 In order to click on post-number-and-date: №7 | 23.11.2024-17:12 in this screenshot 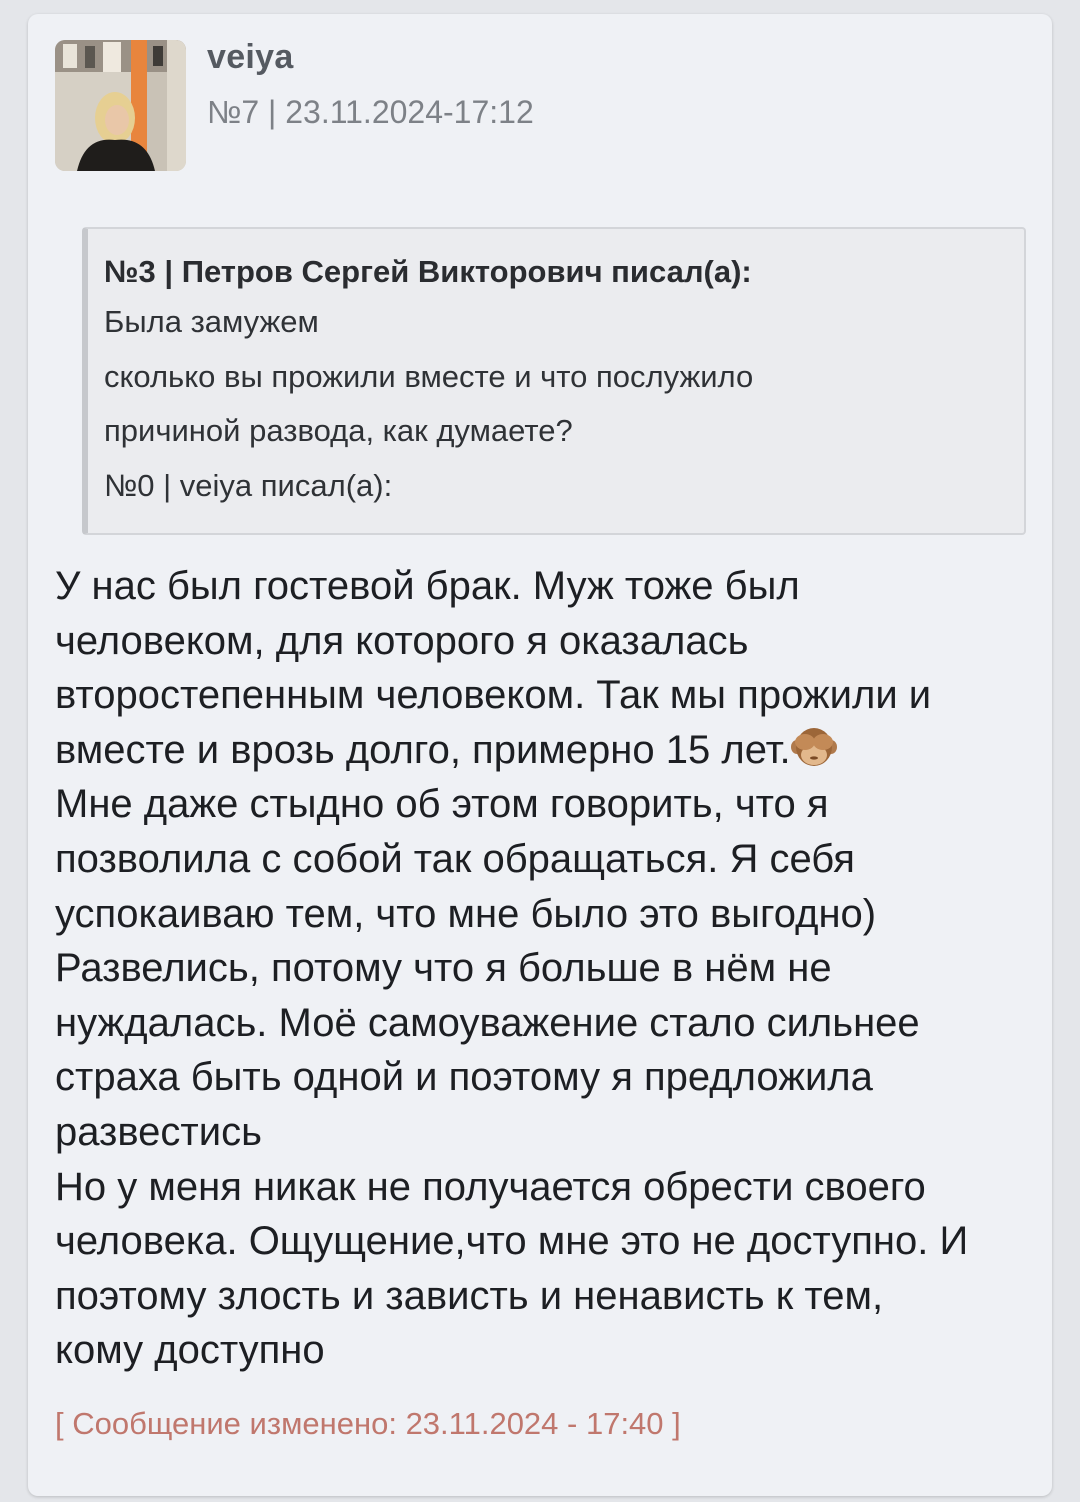, I will do `click(370, 112)`.